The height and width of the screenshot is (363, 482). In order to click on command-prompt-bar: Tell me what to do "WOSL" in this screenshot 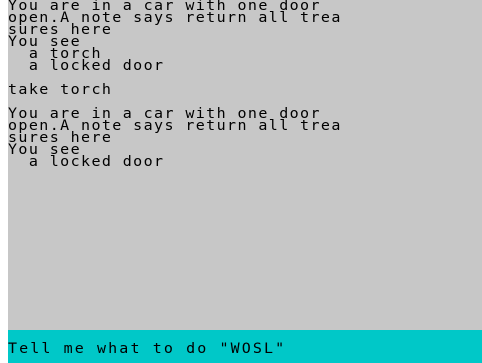, I will do `click(245, 346)`.